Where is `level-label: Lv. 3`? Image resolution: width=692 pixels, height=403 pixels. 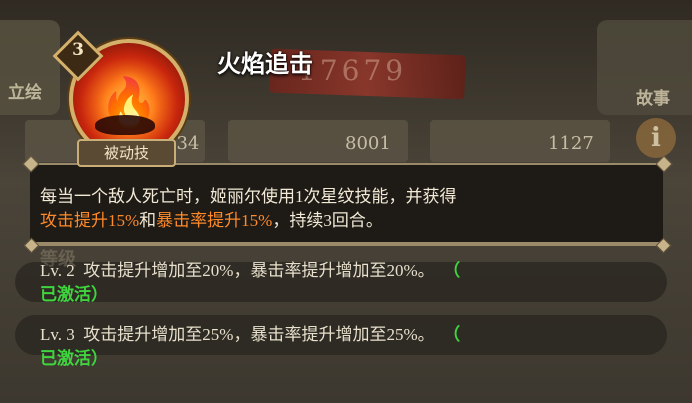 level-label: Lv. 3 is located at coordinates (57, 334).